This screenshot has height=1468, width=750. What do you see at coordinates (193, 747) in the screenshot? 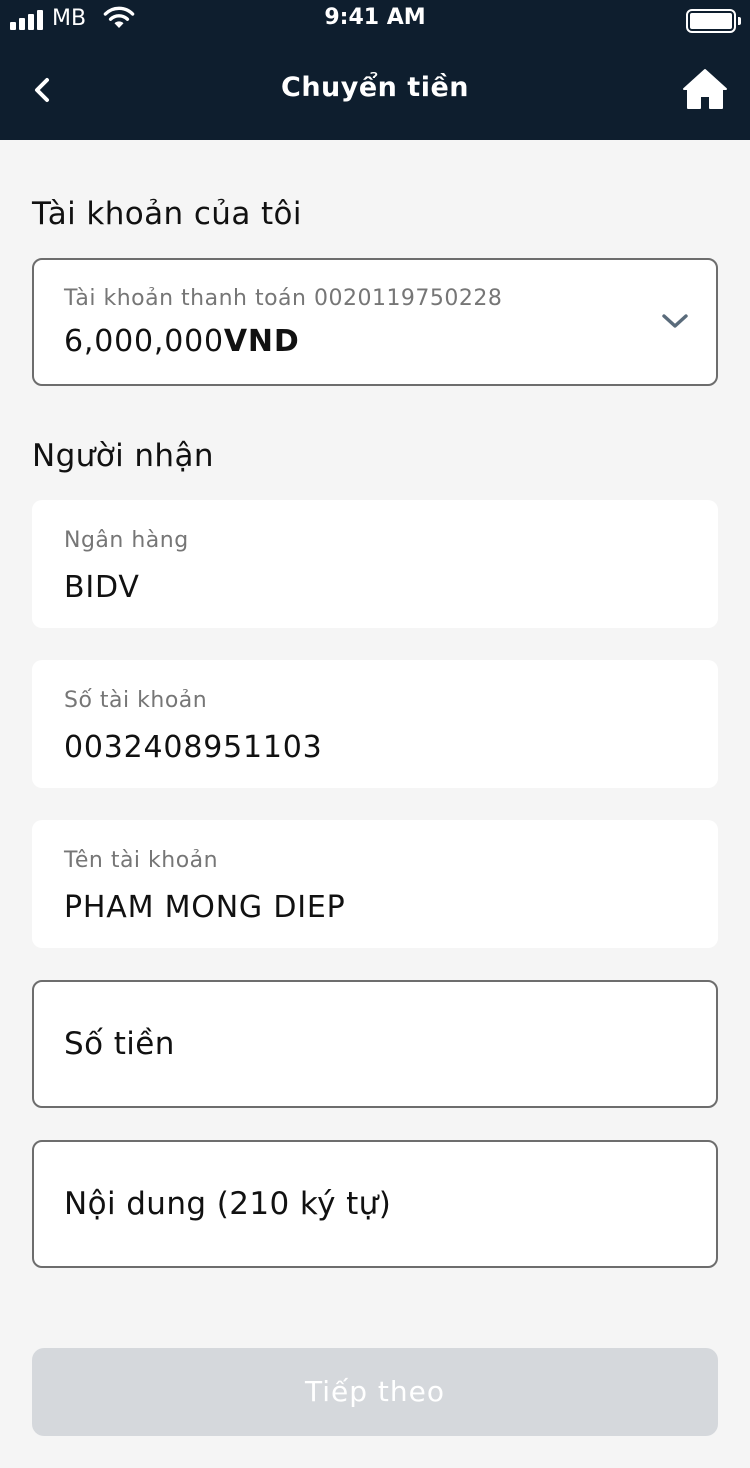
I see `account-number-value: 0032408951103` at bounding box center [193, 747].